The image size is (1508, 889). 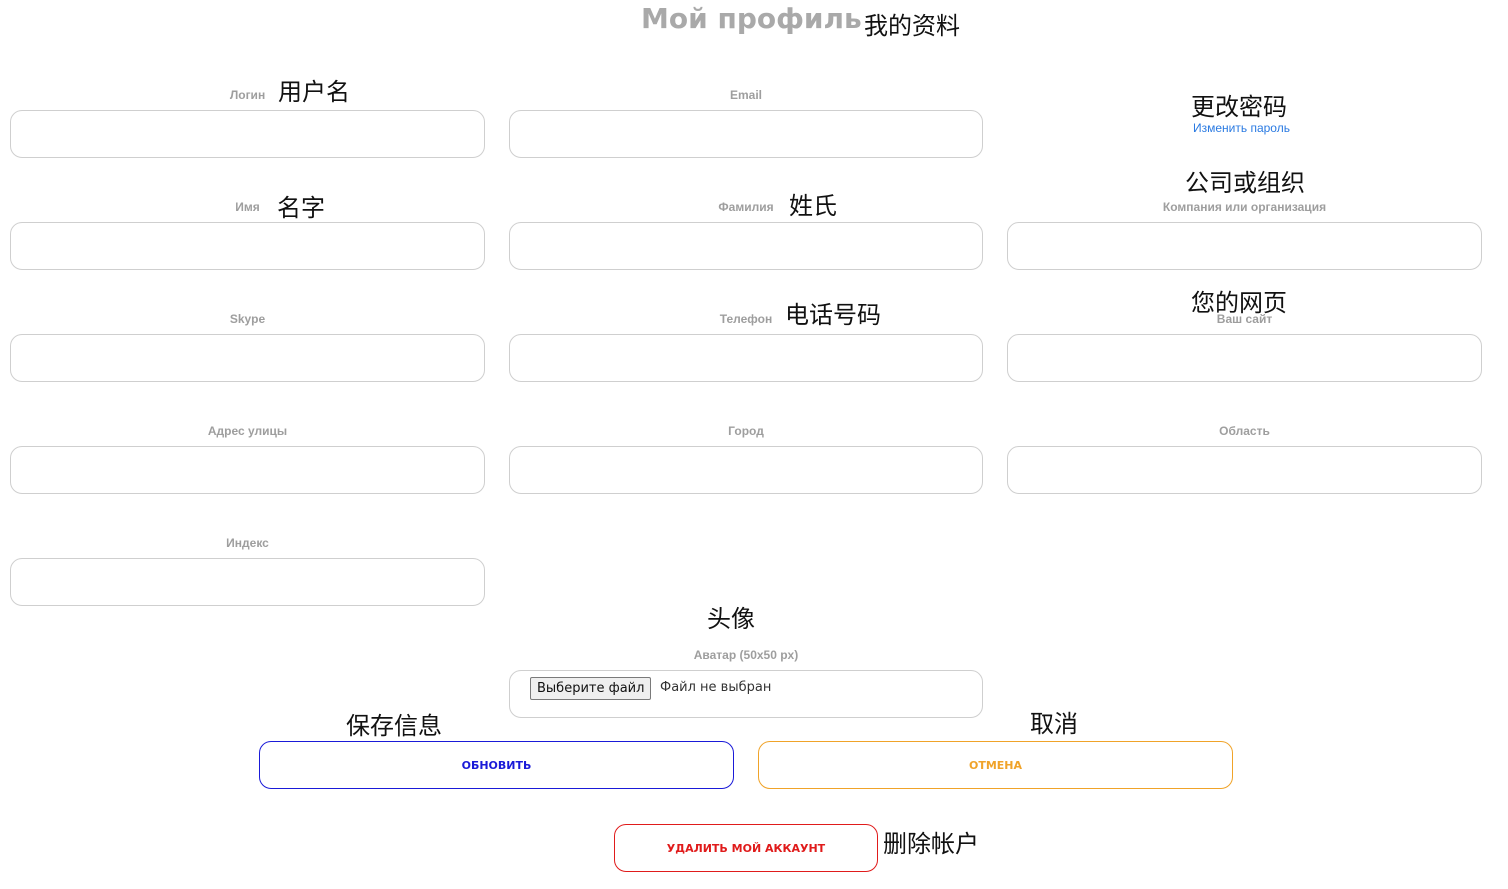 I want to click on street-input, so click(x=247, y=470).